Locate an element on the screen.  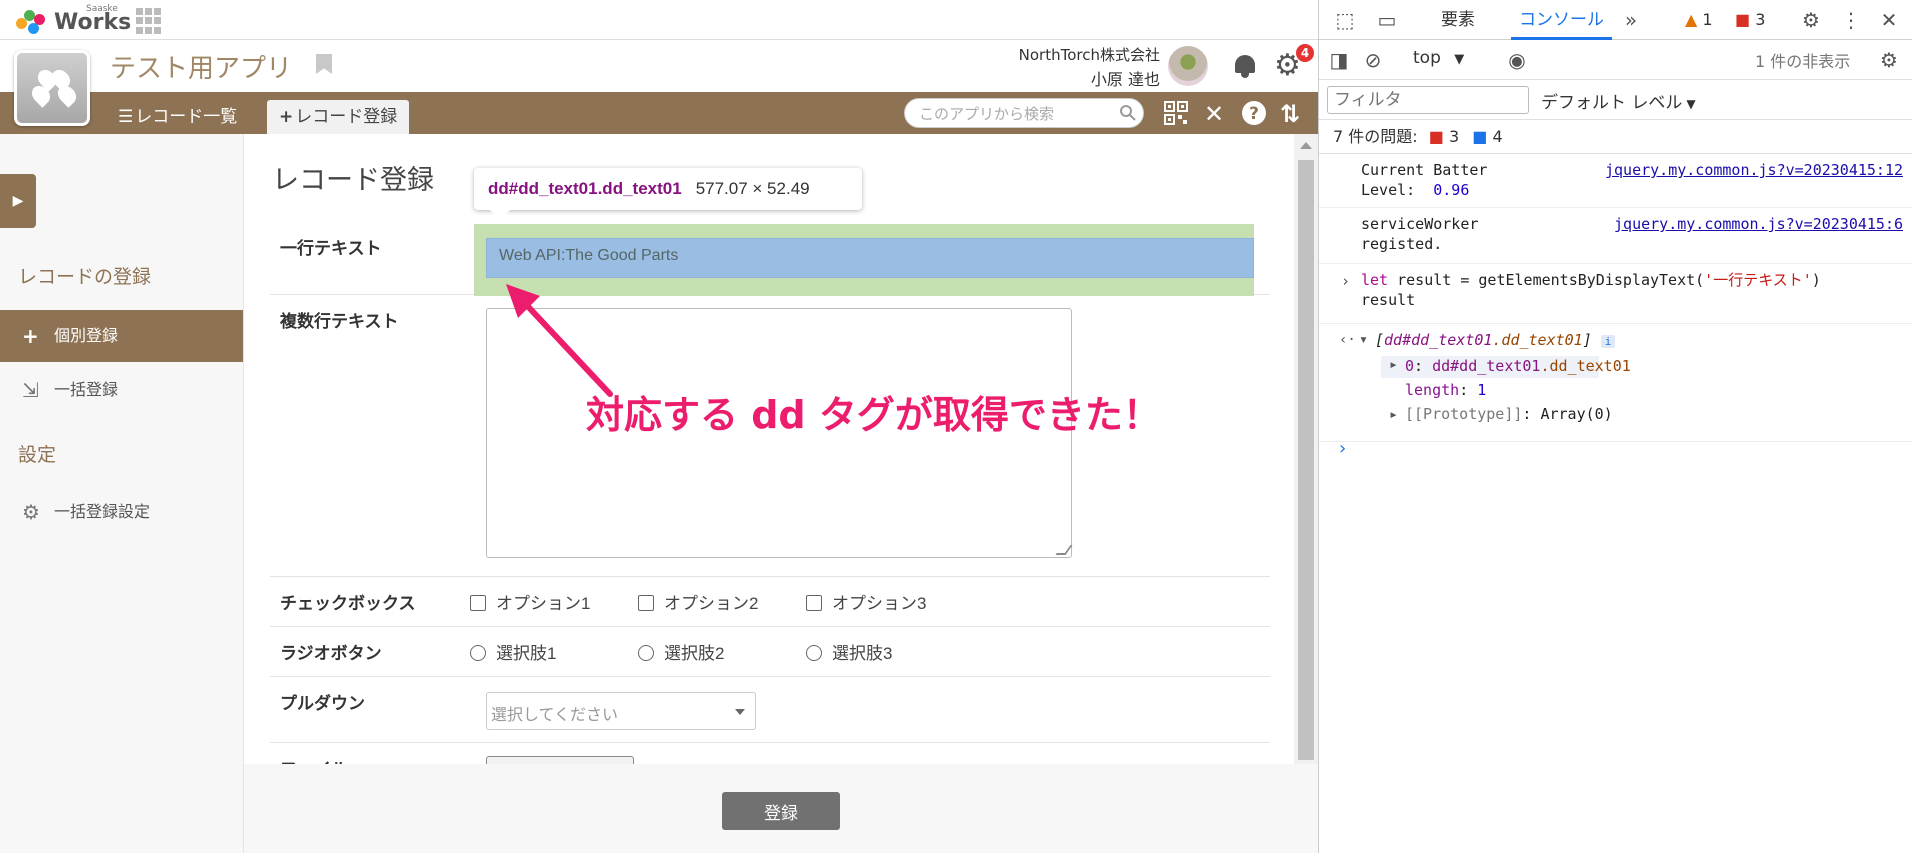
log-message: serviceWorker registed. is located at coordinates (1420, 234).